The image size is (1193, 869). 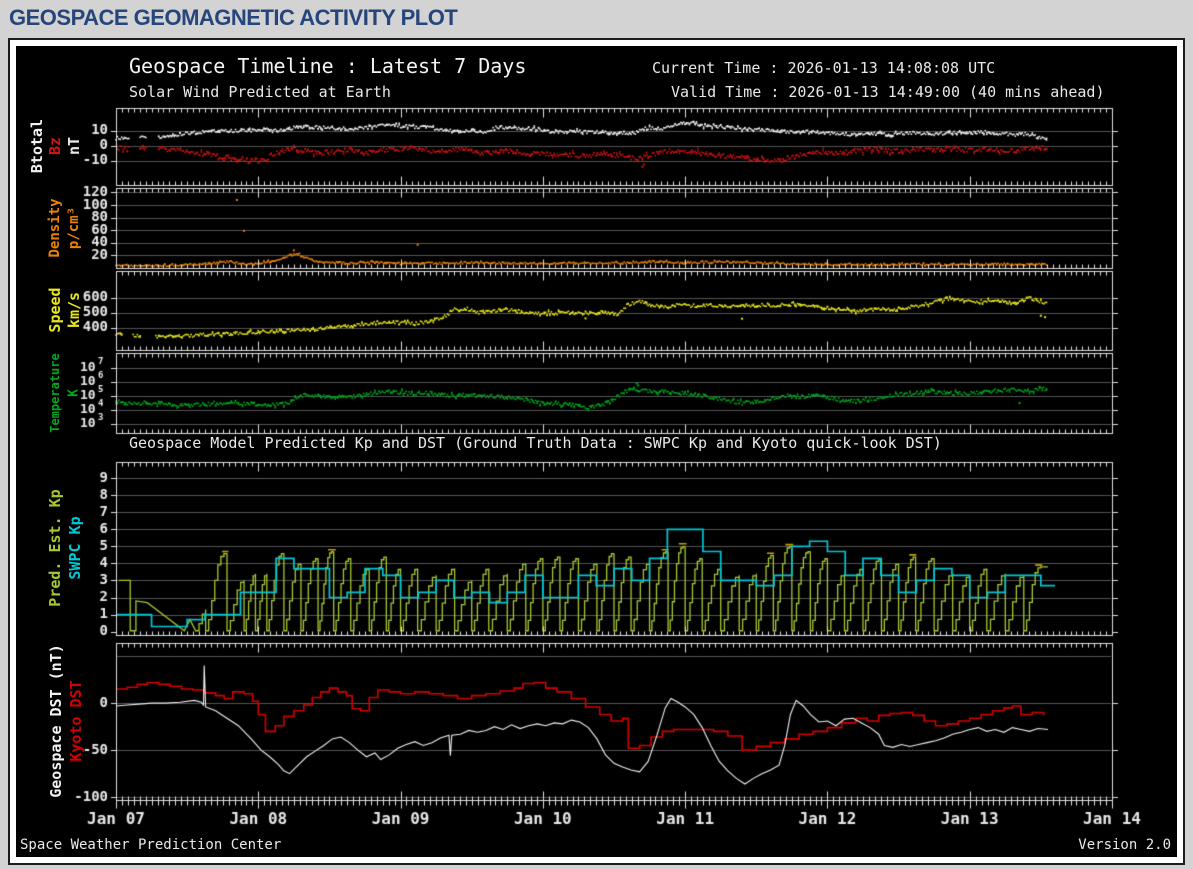 I want to click on geospace-dst-axis-label: Geospace DST (nT), so click(x=56, y=721).